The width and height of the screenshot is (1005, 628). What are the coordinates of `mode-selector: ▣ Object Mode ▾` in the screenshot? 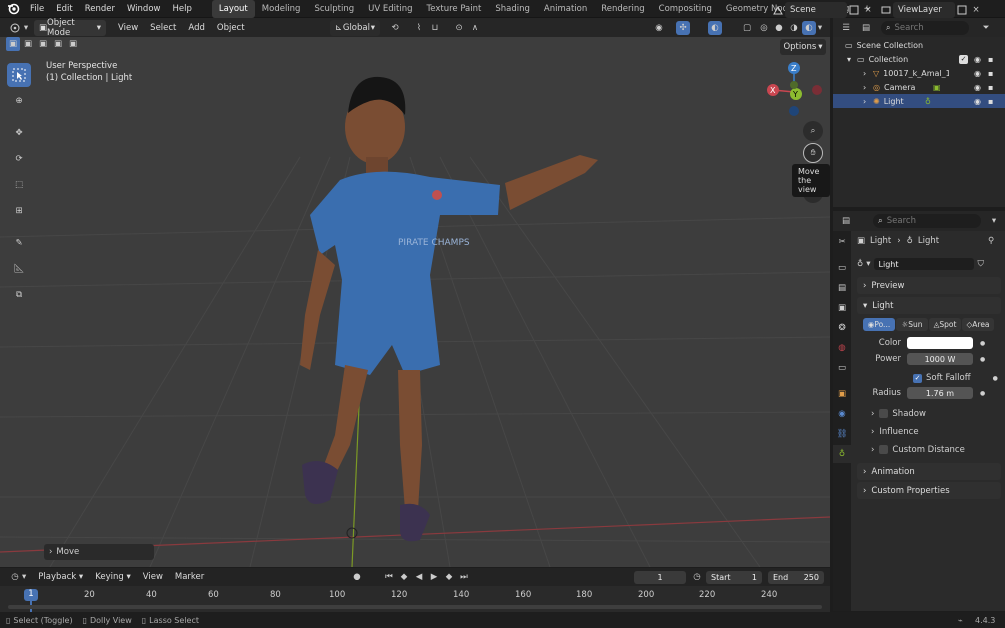 It's located at (70, 28).